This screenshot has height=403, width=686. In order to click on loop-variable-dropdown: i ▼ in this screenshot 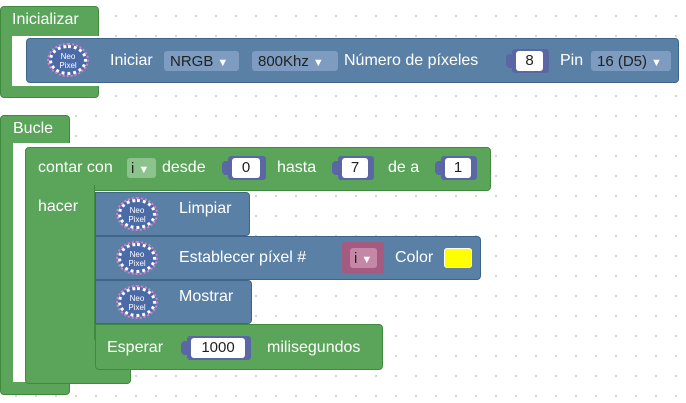, I will do `click(141, 168)`.